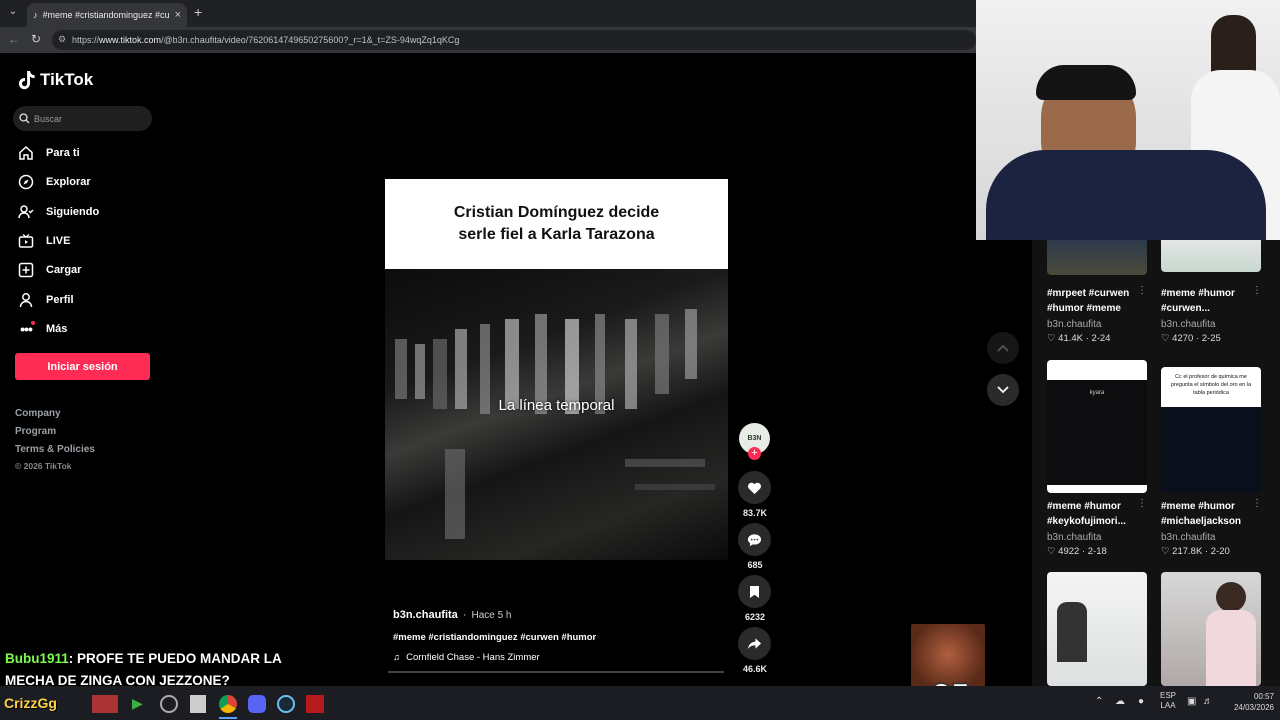 This screenshot has height=720, width=1280. Describe the element at coordinates (1168, 701) in the screenshot. I see `language-indicator: ESP LAA` at that location.